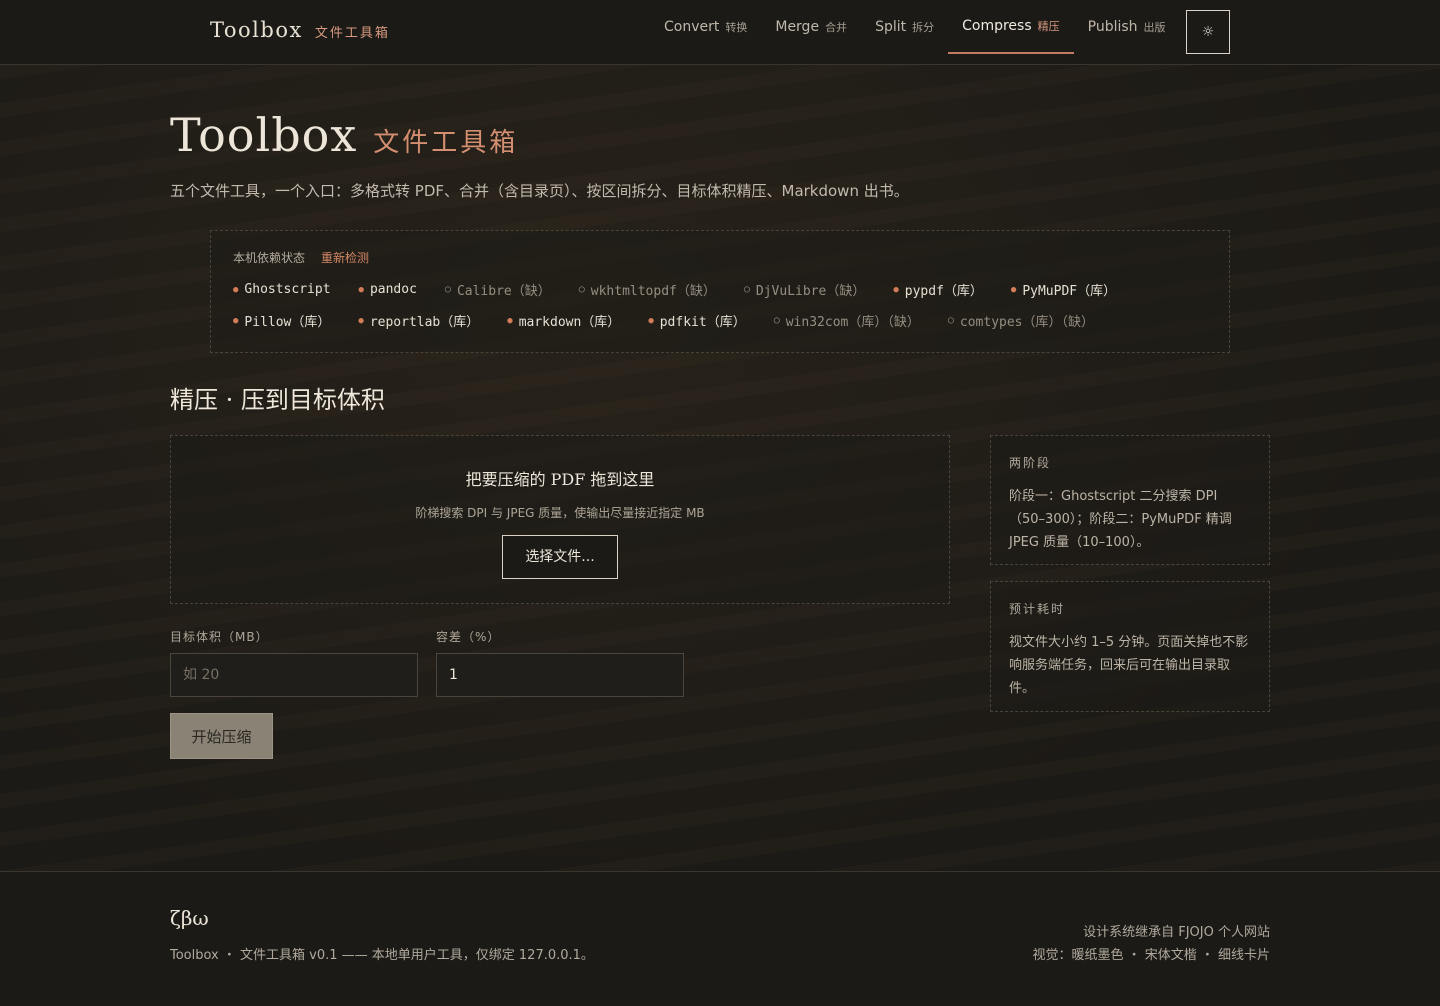 Image resolution: width=1440 pixels, height=1006 pixels. Describe the element at coordinates (943, 291) in the screenshot. I see `dependency-label: pypdf（库）` at that location.